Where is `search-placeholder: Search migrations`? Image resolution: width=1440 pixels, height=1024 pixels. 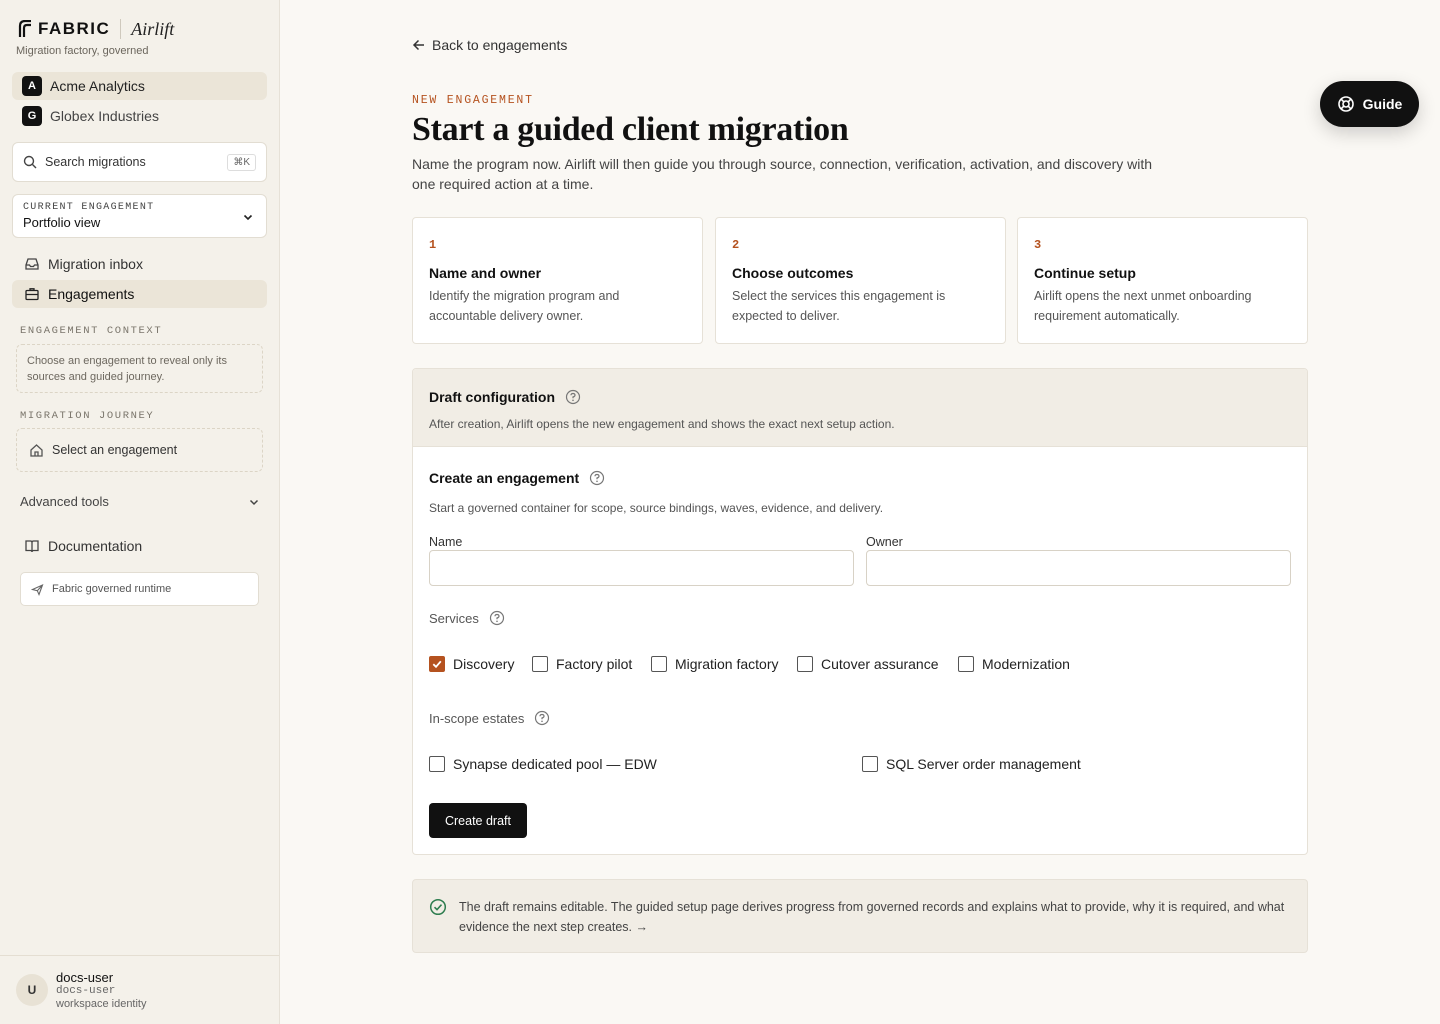 search-placeholder: Search migrations is located at coordinates (95, 162).